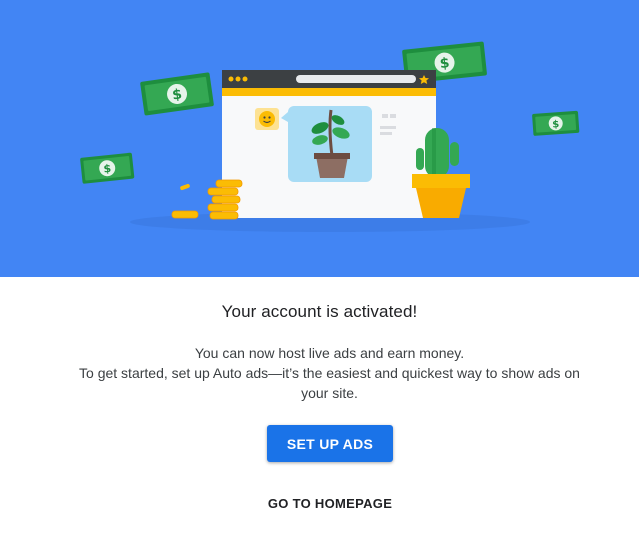  What do you see at coordinates (267, 119) in the screenshot?
I see `smiley-avatar-icon` at bounding box center [267, 119].